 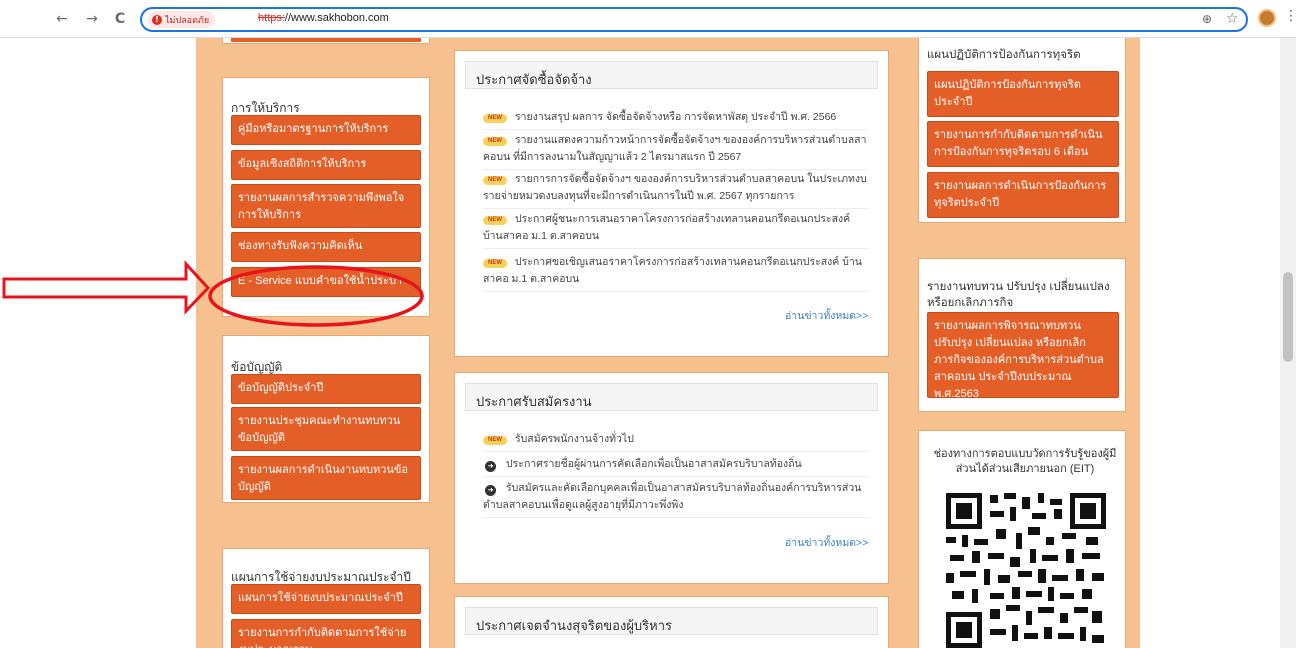 I want to click on anticorruption-plan-button: แผนปฏิบัติการป้องกันการทุจริตประจำปี, so click(x=1023, y=94).